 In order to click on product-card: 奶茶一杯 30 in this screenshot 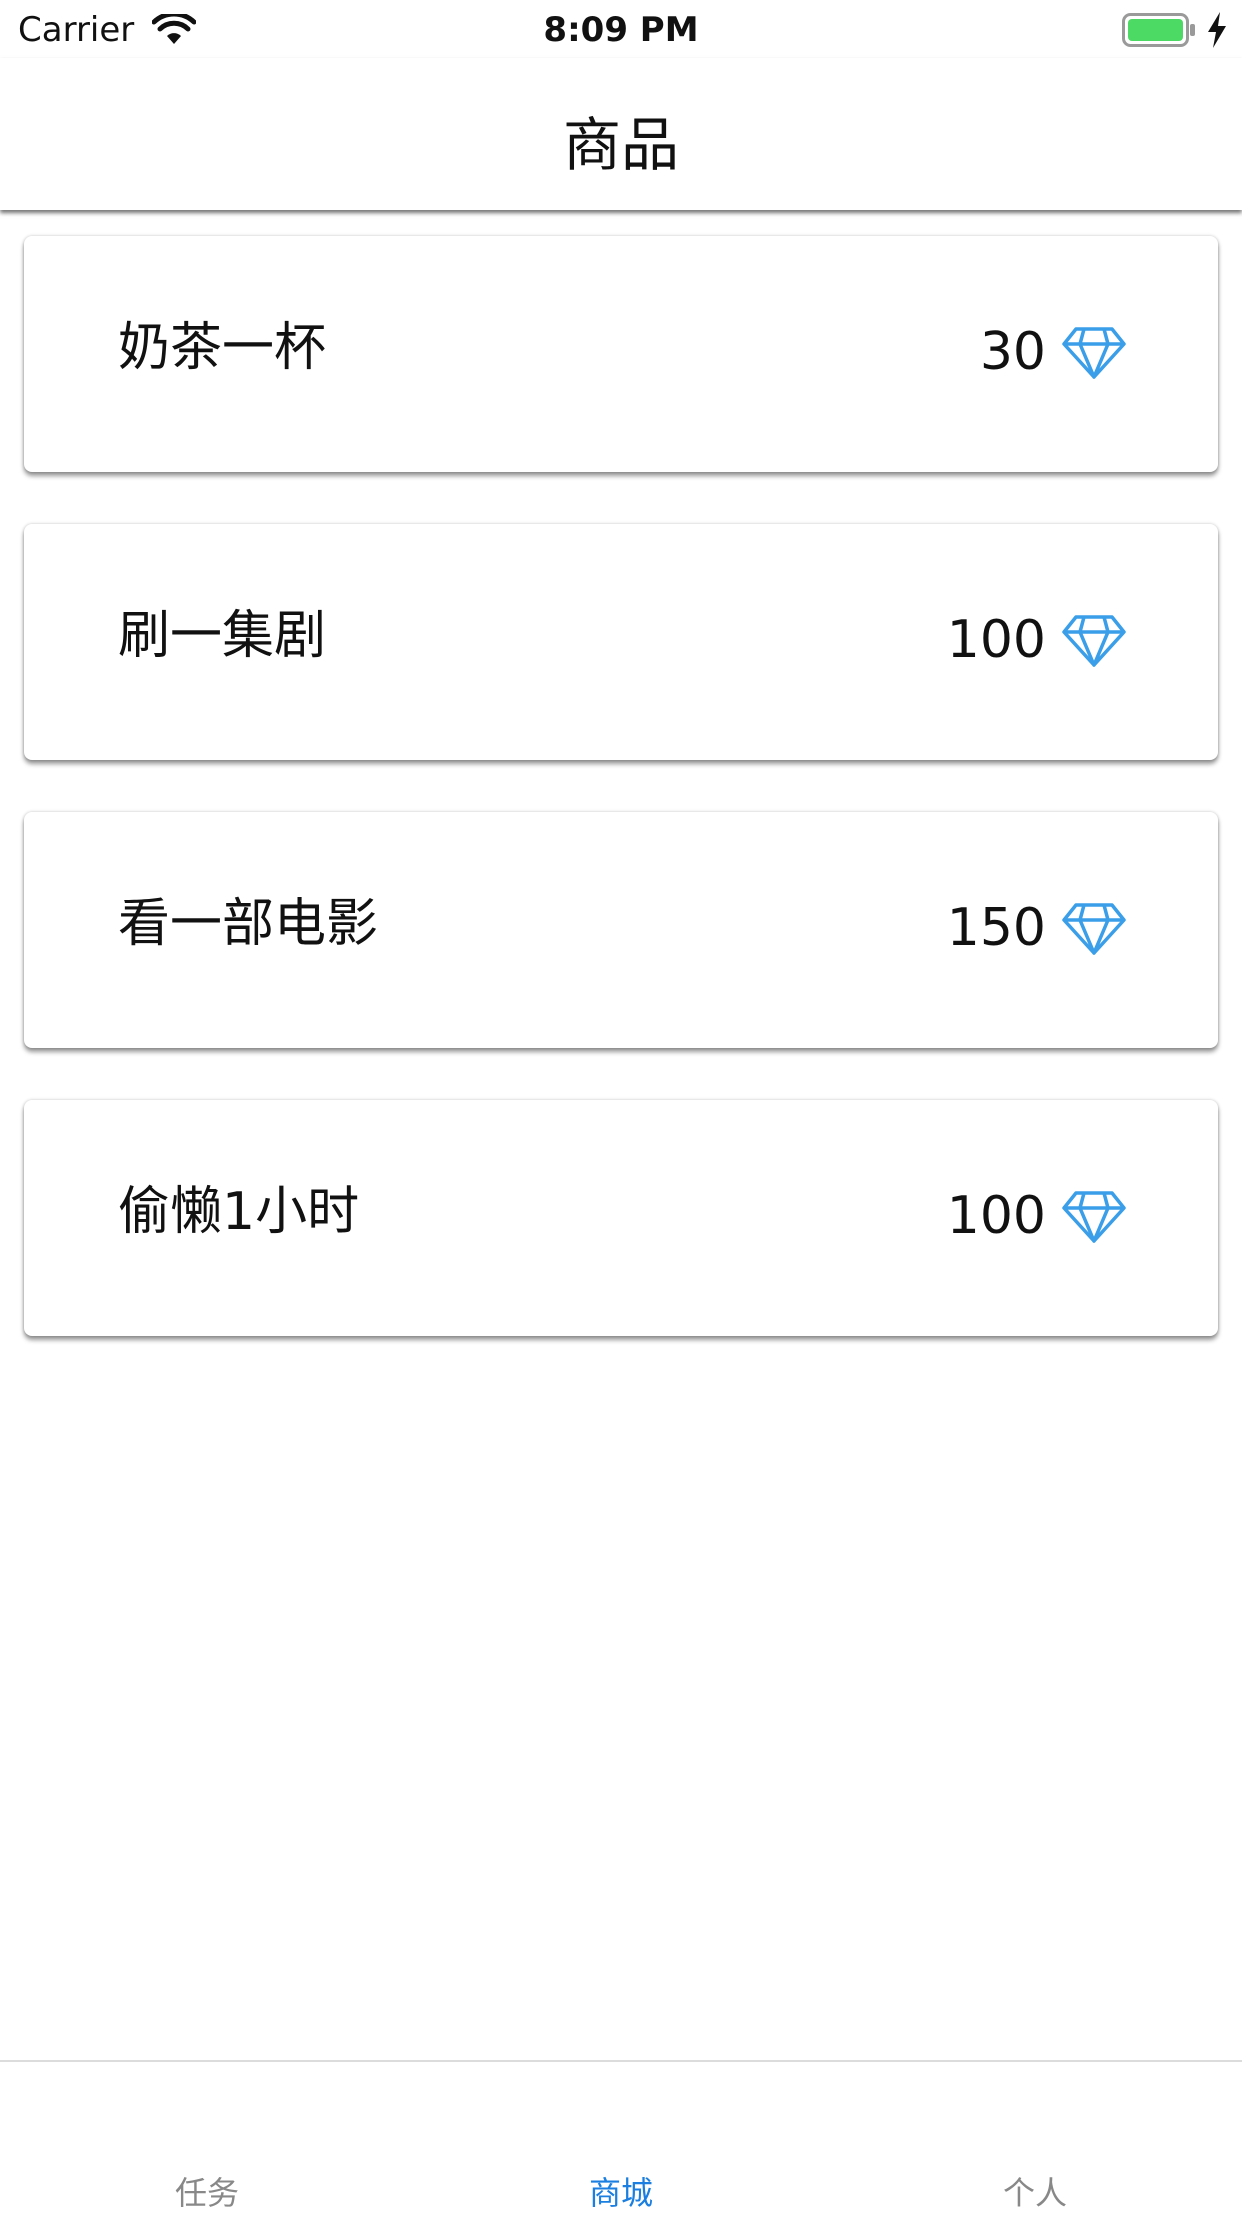, I will do `click(621, 354)`.